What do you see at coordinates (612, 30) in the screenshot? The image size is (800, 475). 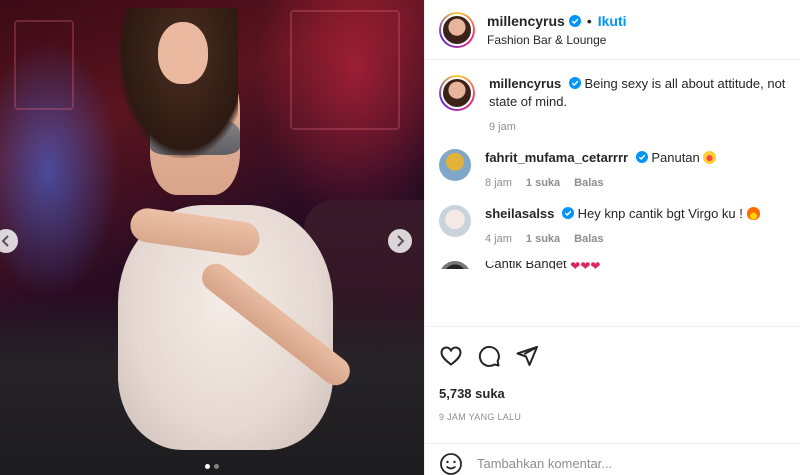 I see `post-header: millencyrus • Ikuti Fashion Bar & Lounge` at bounding box center [612, 30].